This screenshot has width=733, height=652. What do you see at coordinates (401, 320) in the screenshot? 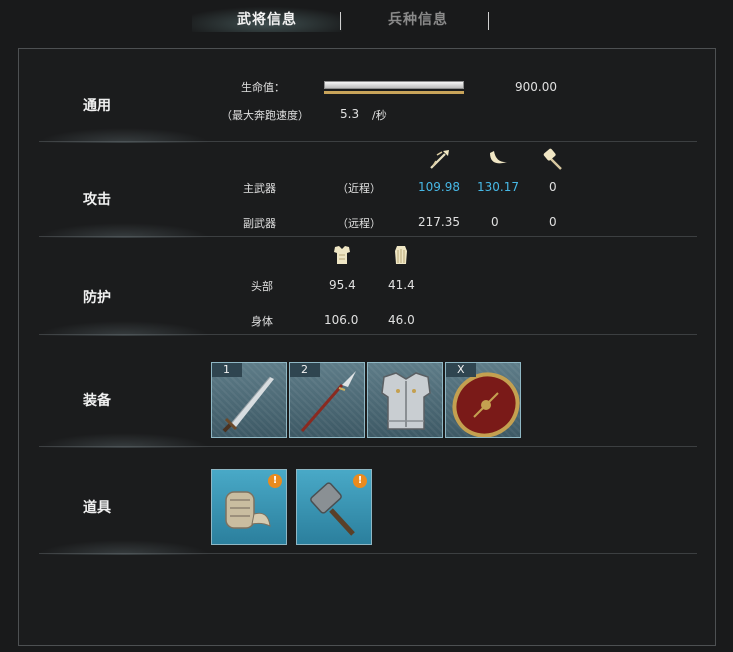
I see `body-padded-value: 46.0` at bounding box center [401, 320].